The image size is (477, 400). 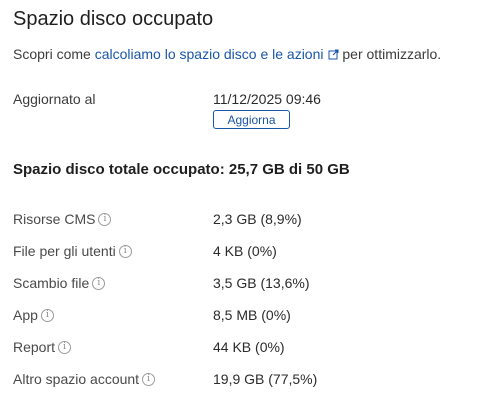 I want to click on usage-row-value: 4 KB (0%), so click(x=245, y=251).